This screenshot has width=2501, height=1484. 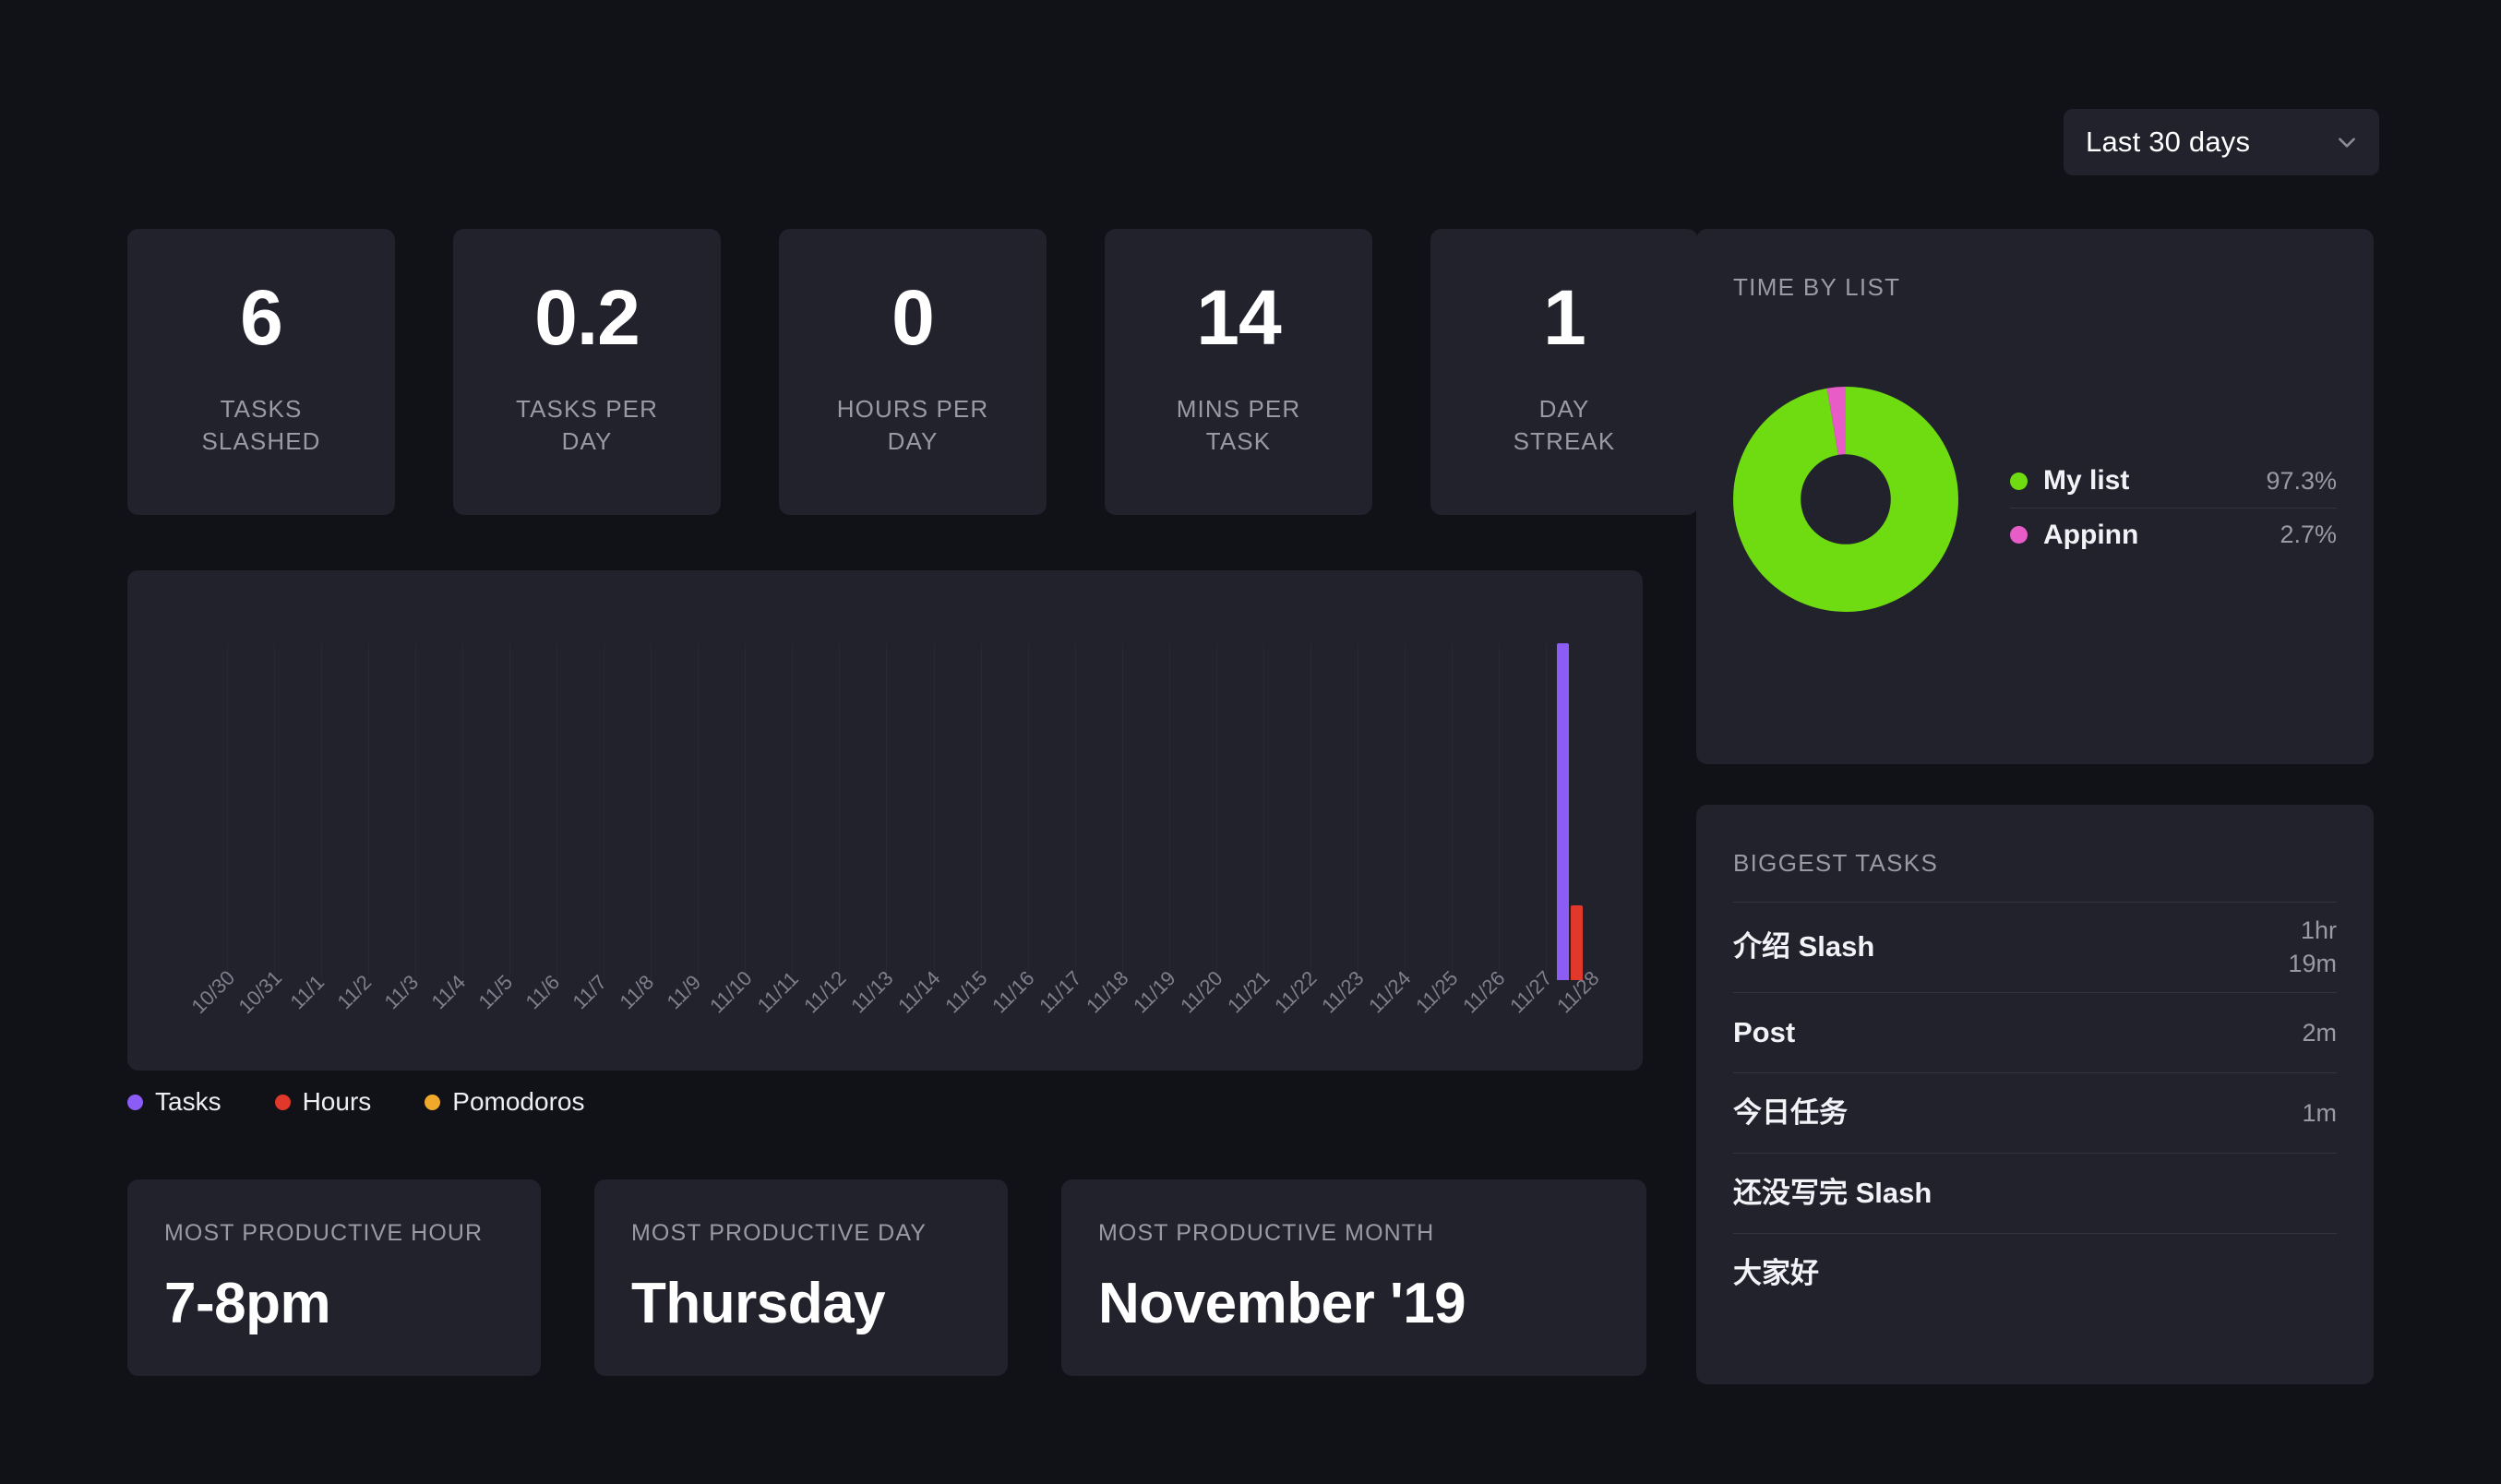 I want to click on stat-card: 0.2 TASKS PER DAY, so click(x=587, y=372).